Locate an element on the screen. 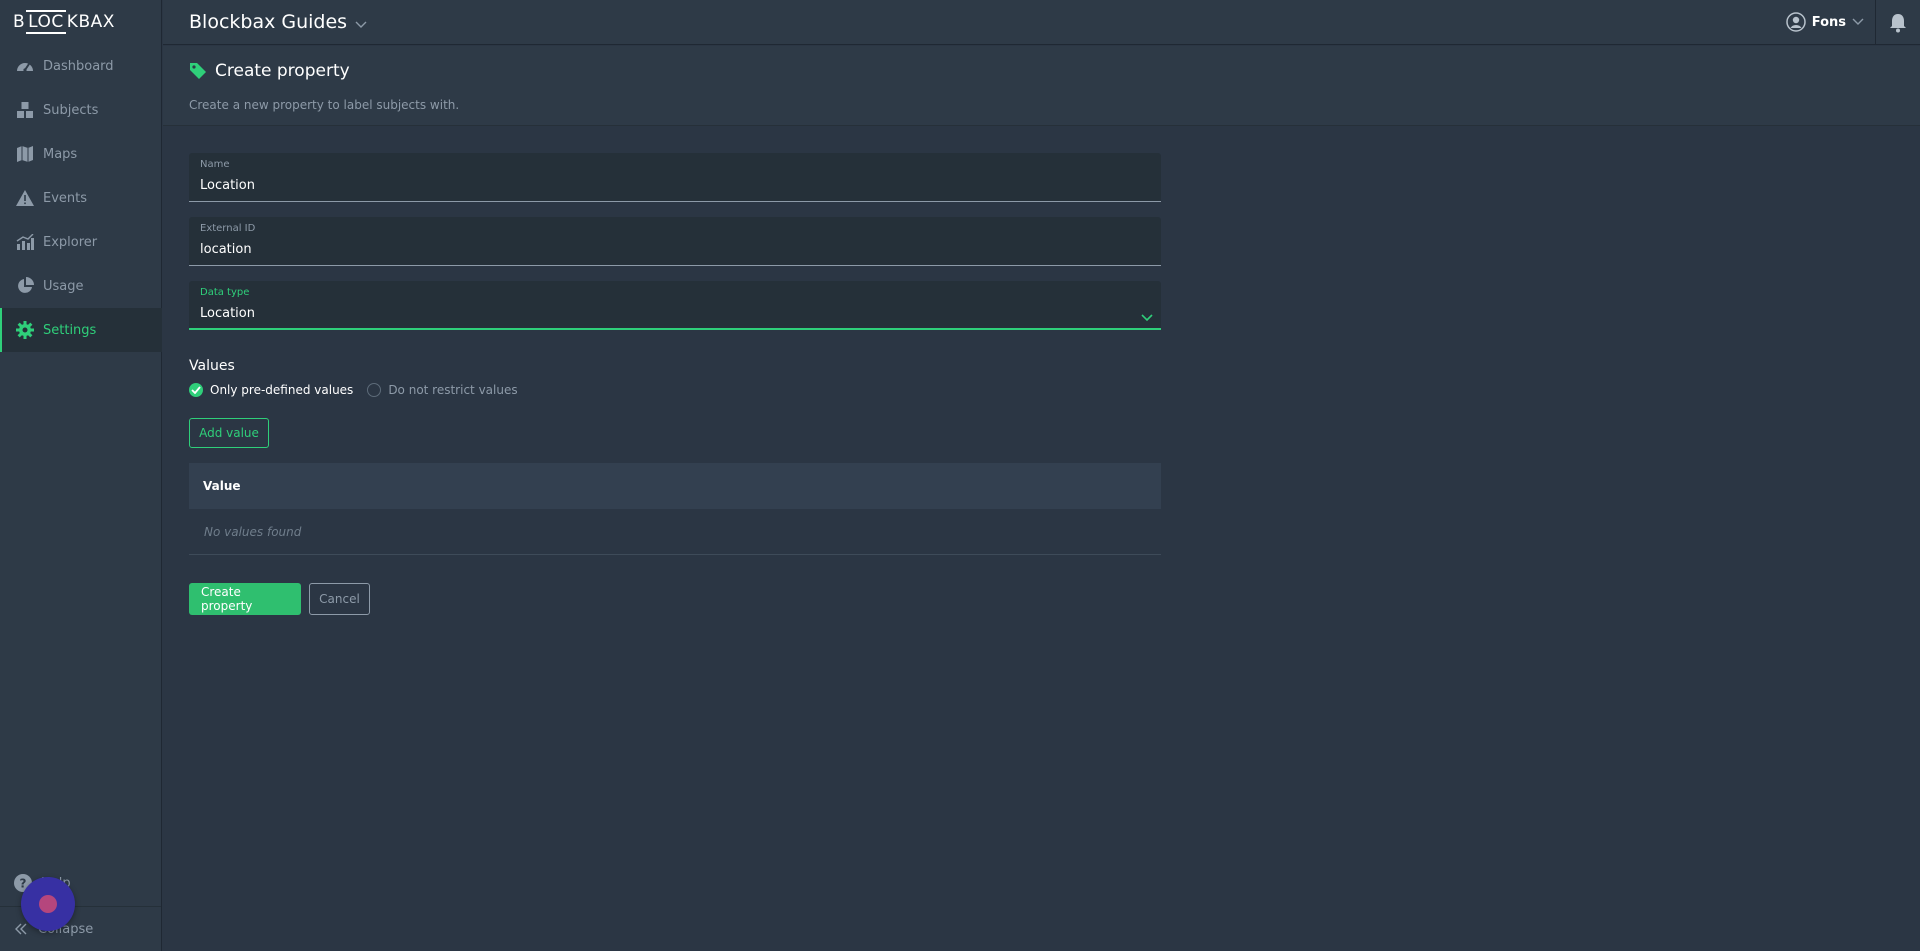  name-field: Name is located at coordinates (675, 177).